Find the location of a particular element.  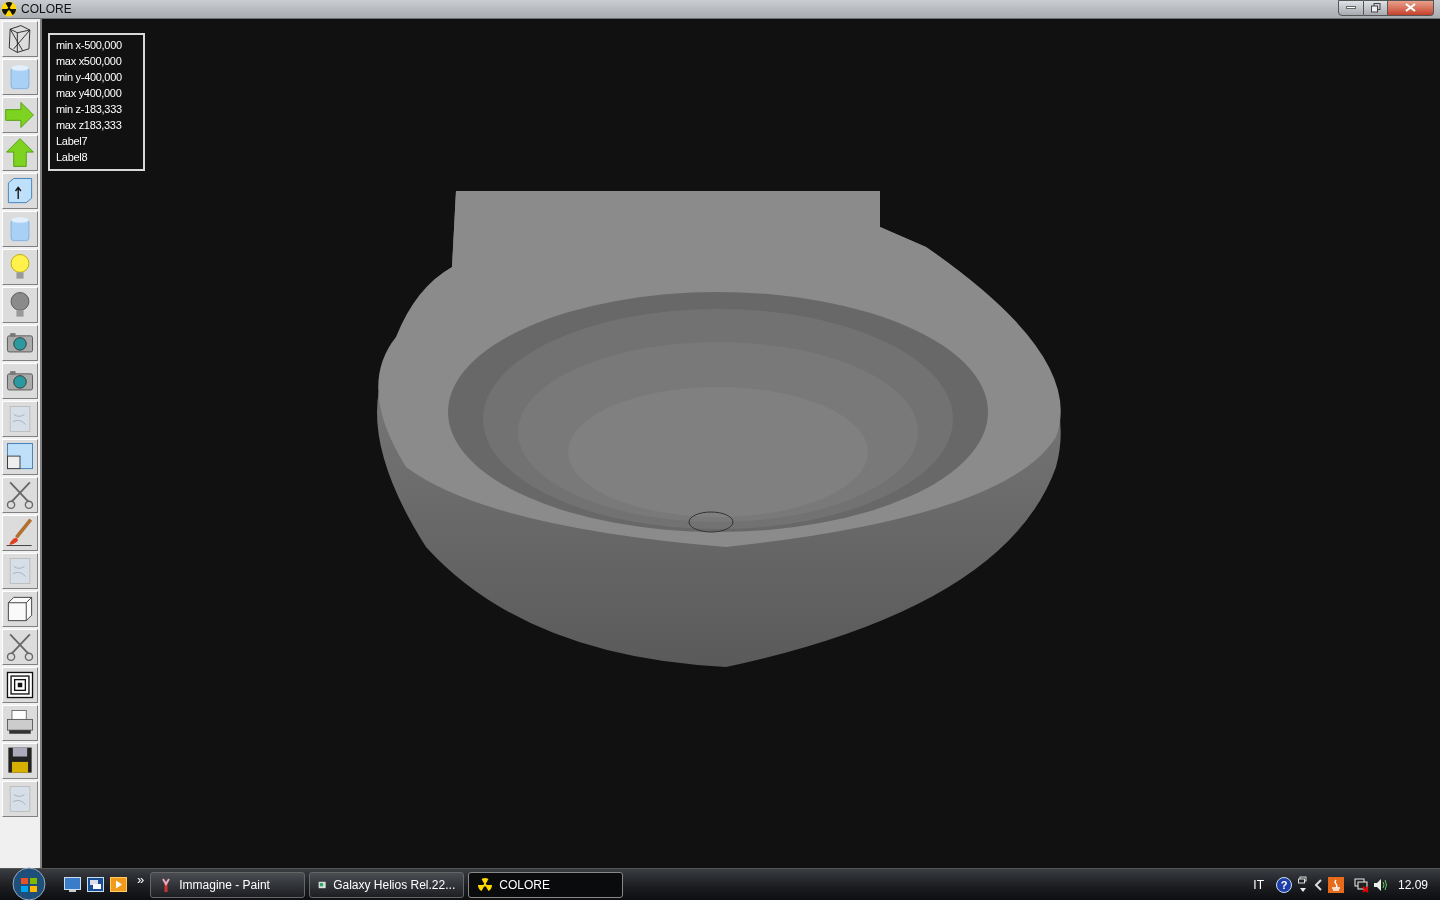

info-label: Label8 is located at coordinates (72, 157).